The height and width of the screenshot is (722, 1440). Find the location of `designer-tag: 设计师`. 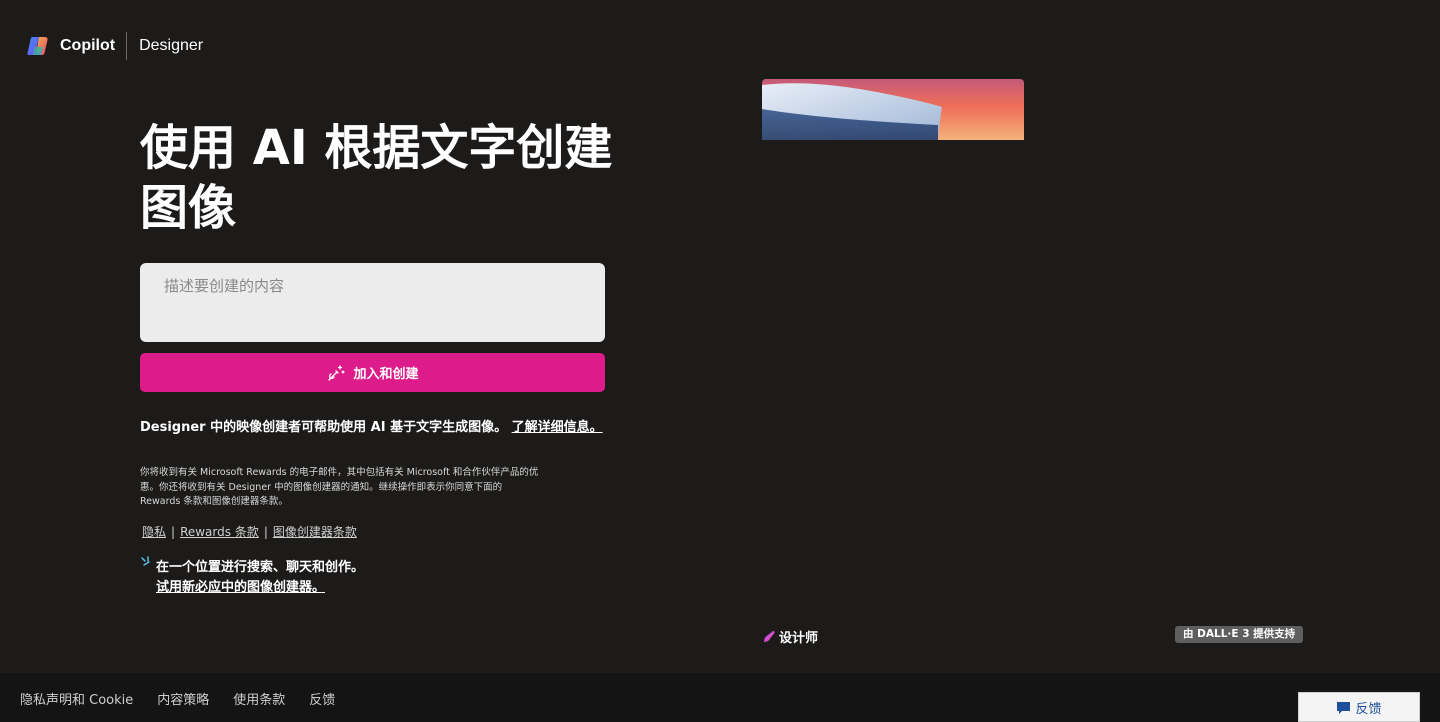

designer-tag: 设计师 is located at coordinates (790, 636).